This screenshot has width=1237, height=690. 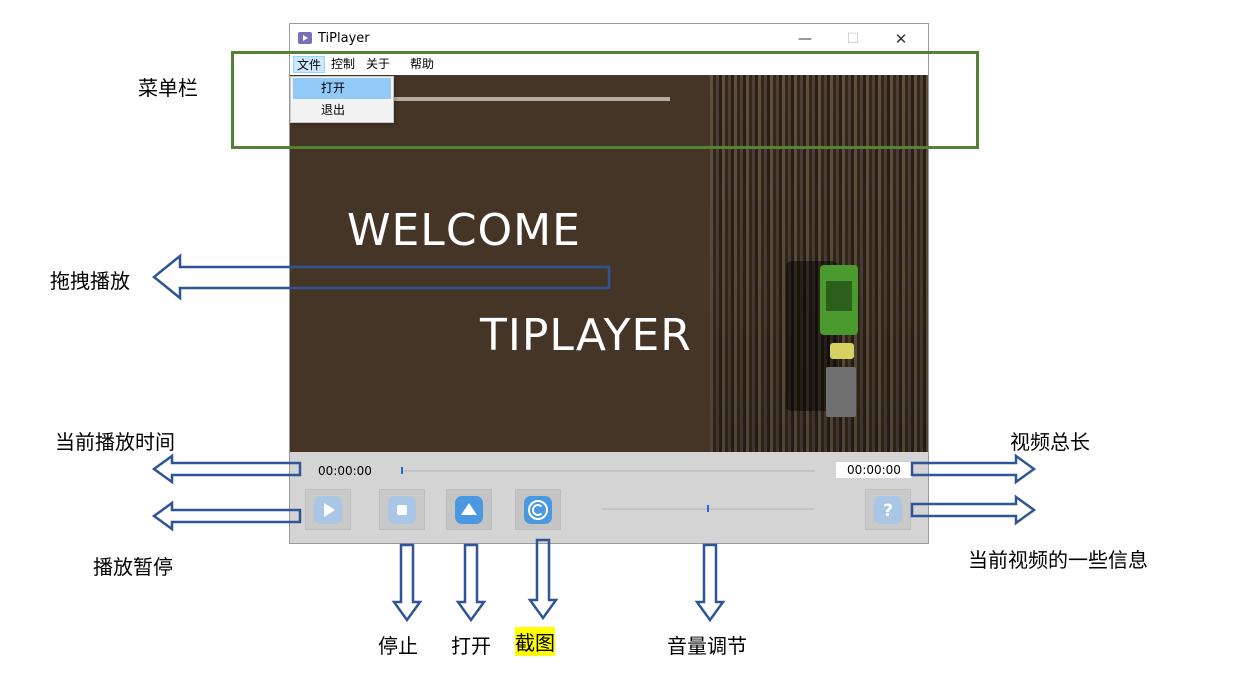 I want to click on stop-arrow-icon, so click(x=407, y=583).